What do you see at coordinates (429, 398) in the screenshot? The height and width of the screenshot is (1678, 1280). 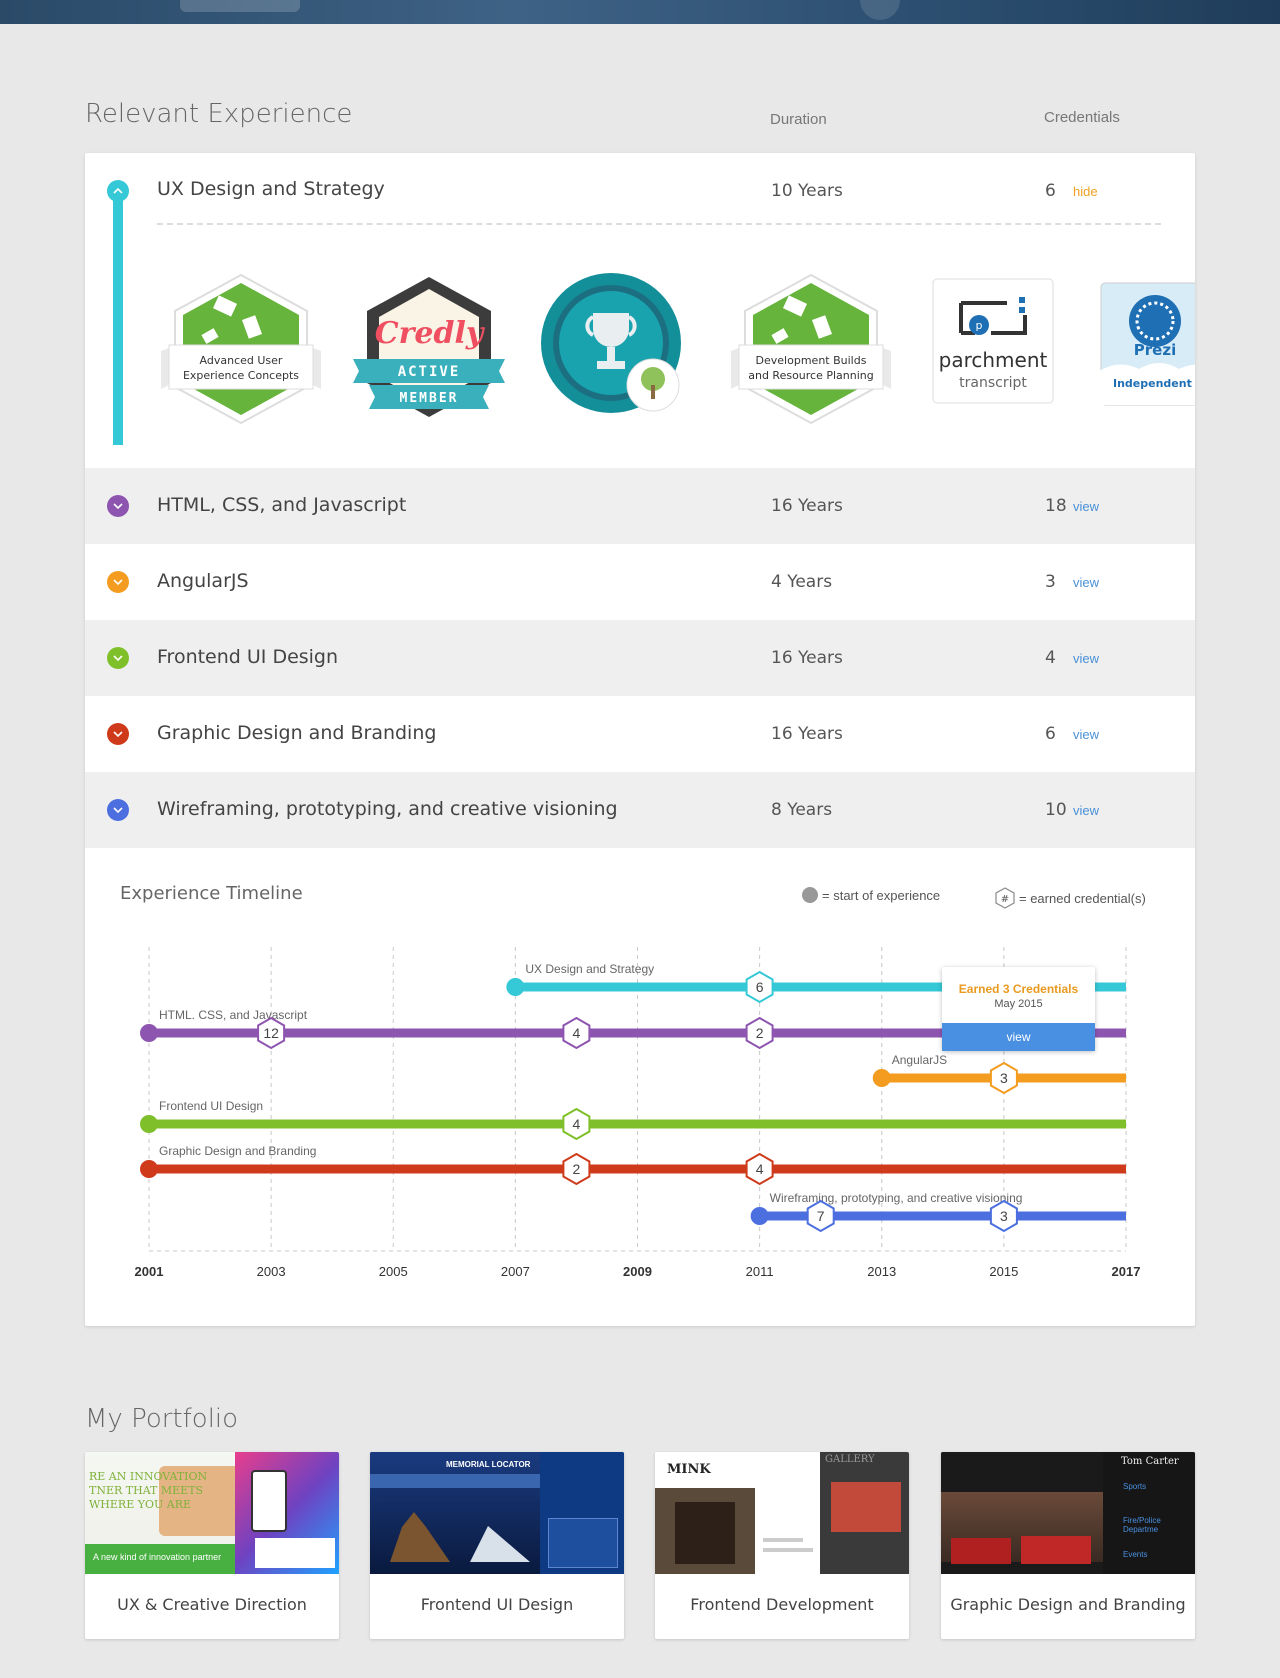 I see `credly-ribbon-2: MEMBER` at bounding box center [429, 398].